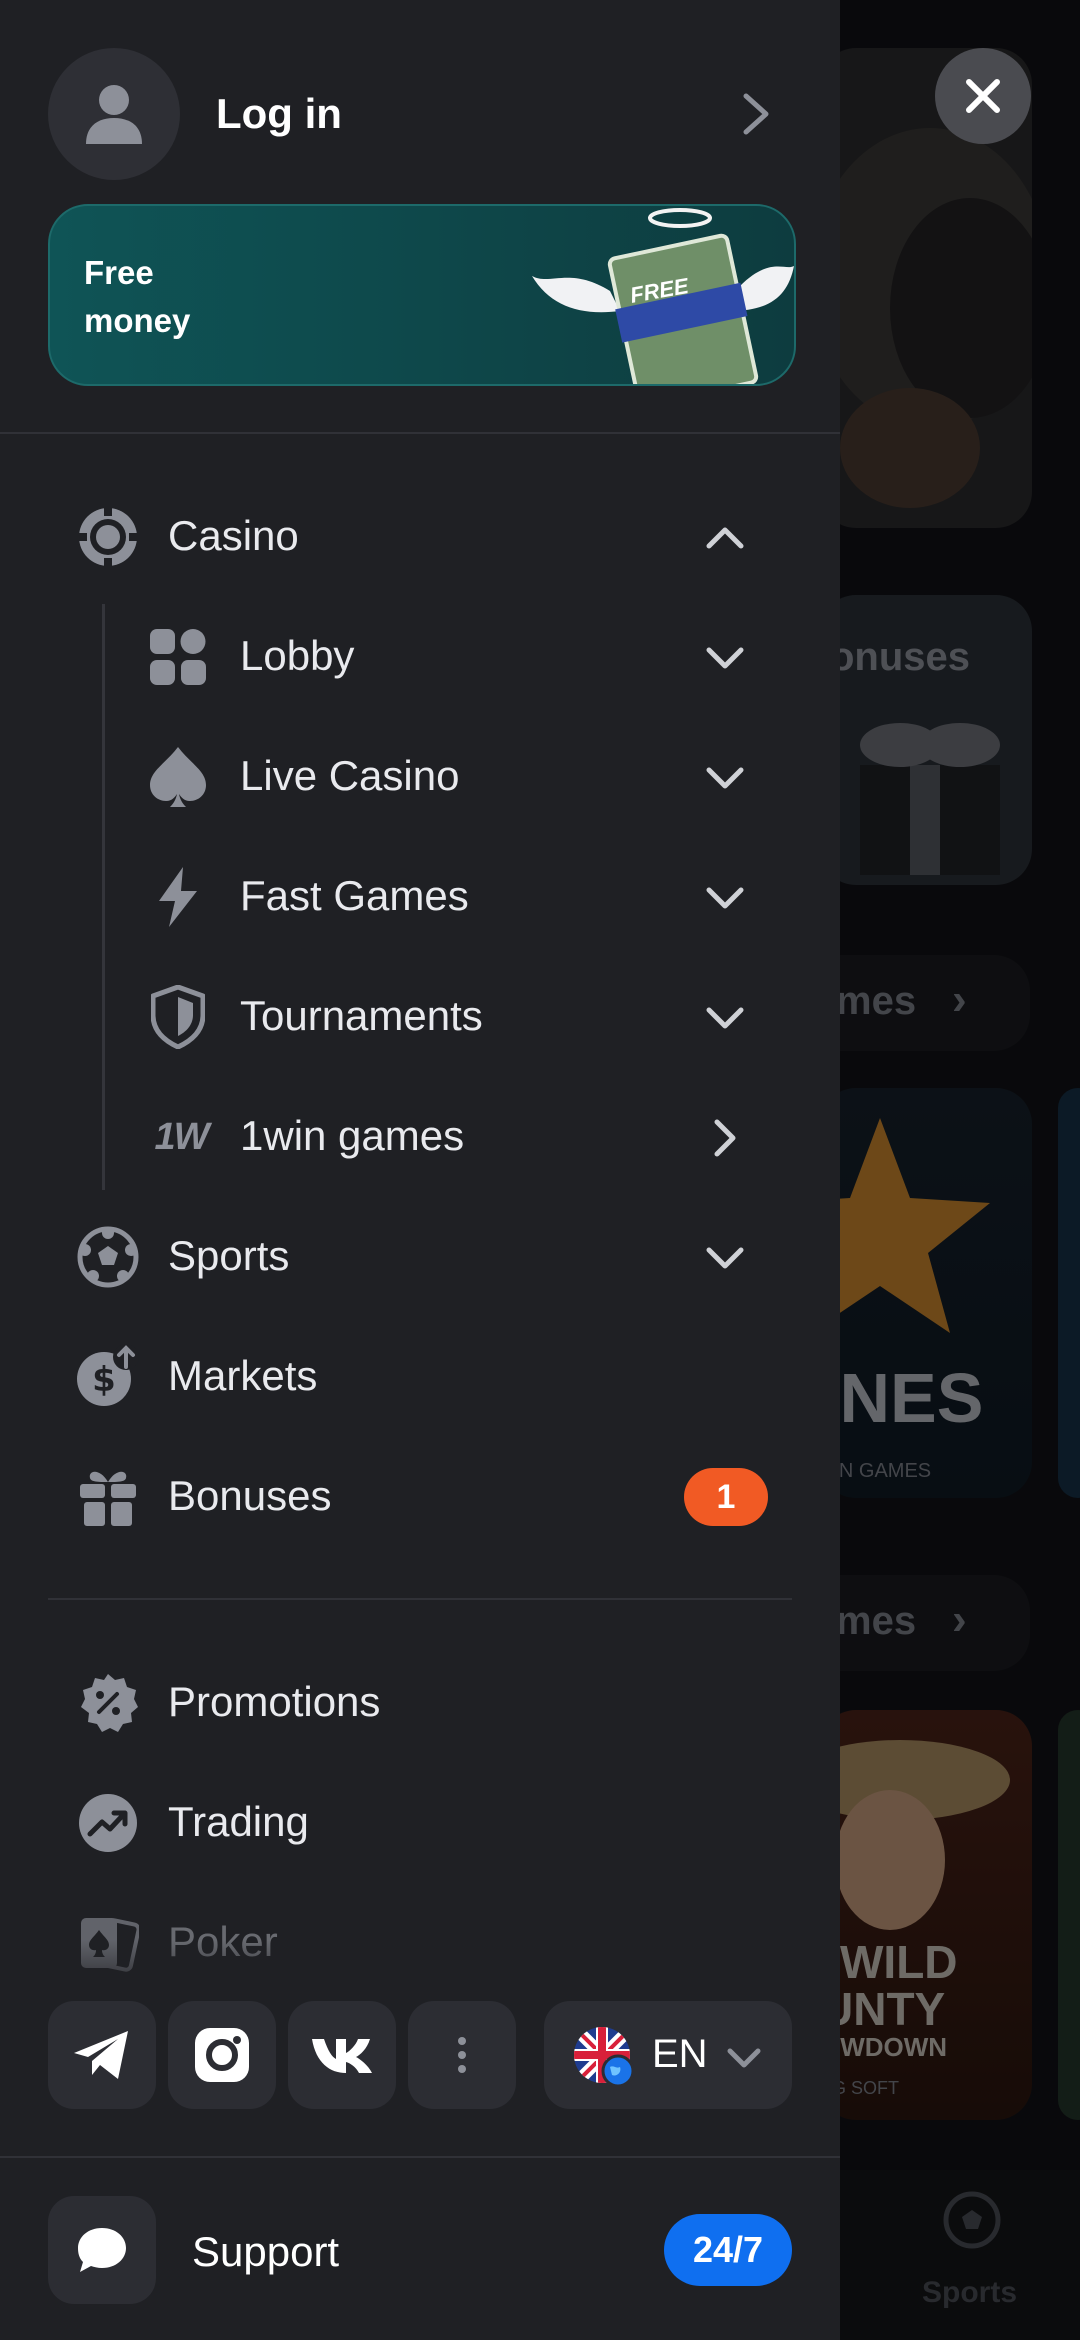 The image size is (1080, 2340). Describe the element at coordinates (274, 1701) in the screenshot. I see `promotions-label: Promotions` at that location.